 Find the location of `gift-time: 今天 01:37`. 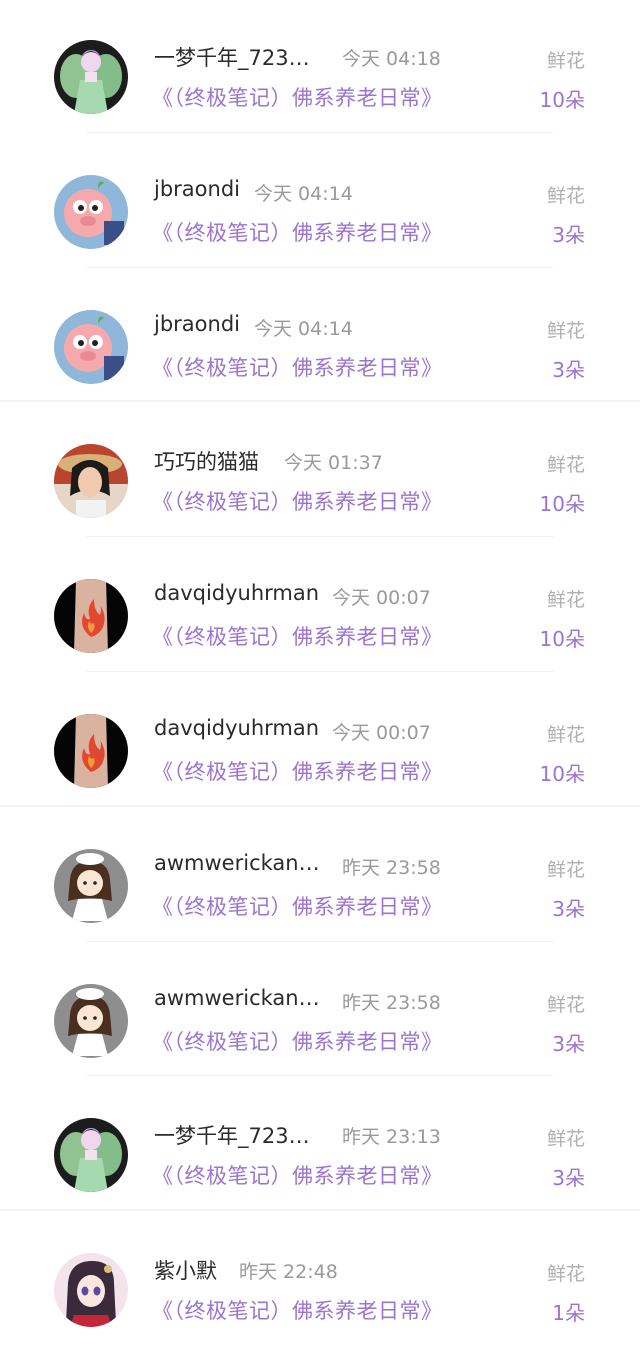

gift-time: 今天 01:37 is located at coordinates (333, 463).